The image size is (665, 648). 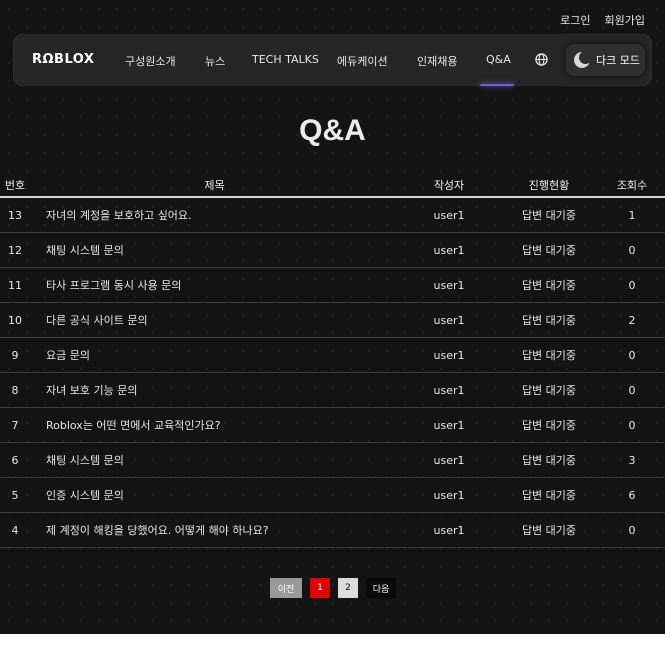 What do you see at coordinates (15, 495) in the screenshot?
I see `row-num: 5` at bounding box center [15, 495].